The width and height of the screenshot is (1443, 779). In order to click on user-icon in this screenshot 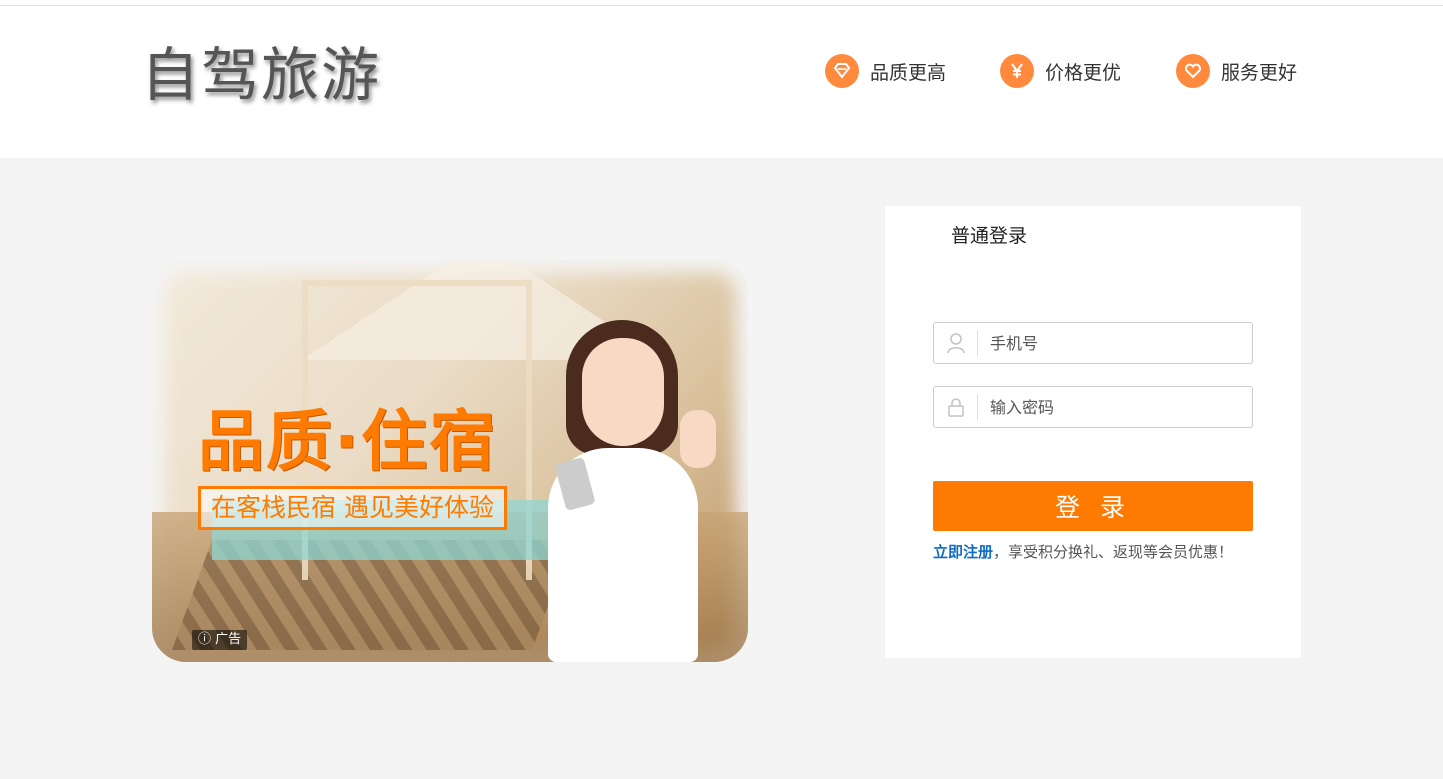, I will do `click(955, 343)`.